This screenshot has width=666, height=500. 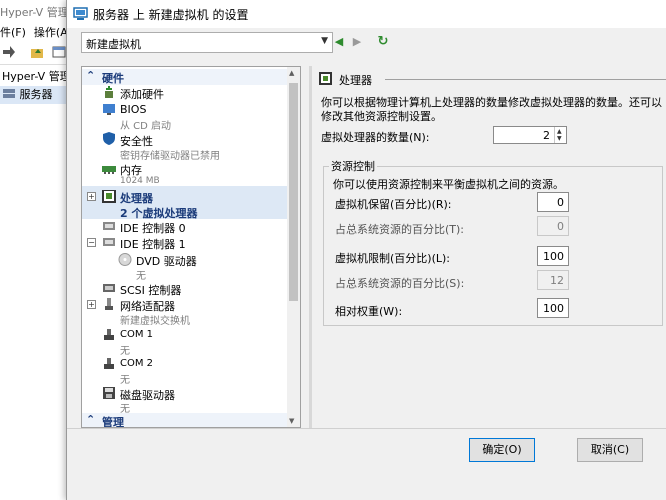 I want to click on management-section-label: 管理, so click(x=113, y=422).